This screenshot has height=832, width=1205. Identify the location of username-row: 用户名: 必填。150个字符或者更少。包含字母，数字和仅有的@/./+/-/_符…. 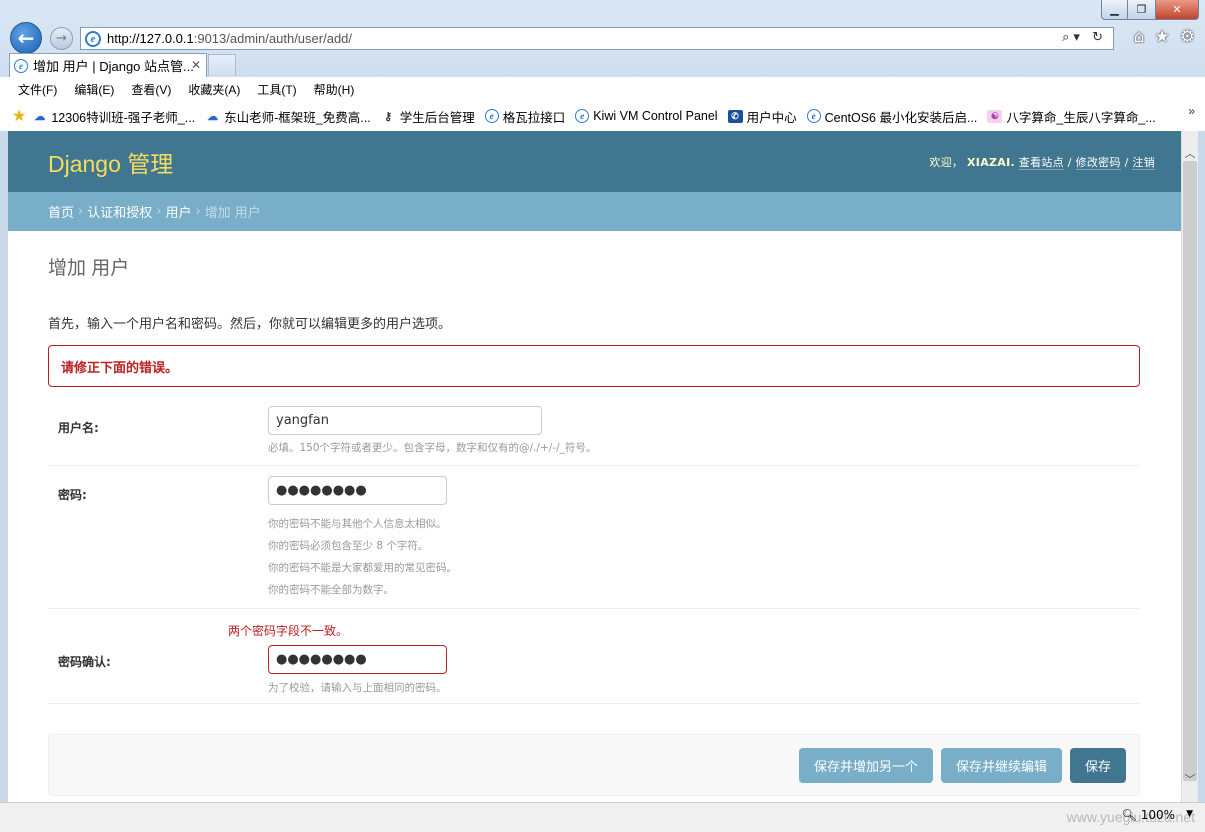
(594, 436).